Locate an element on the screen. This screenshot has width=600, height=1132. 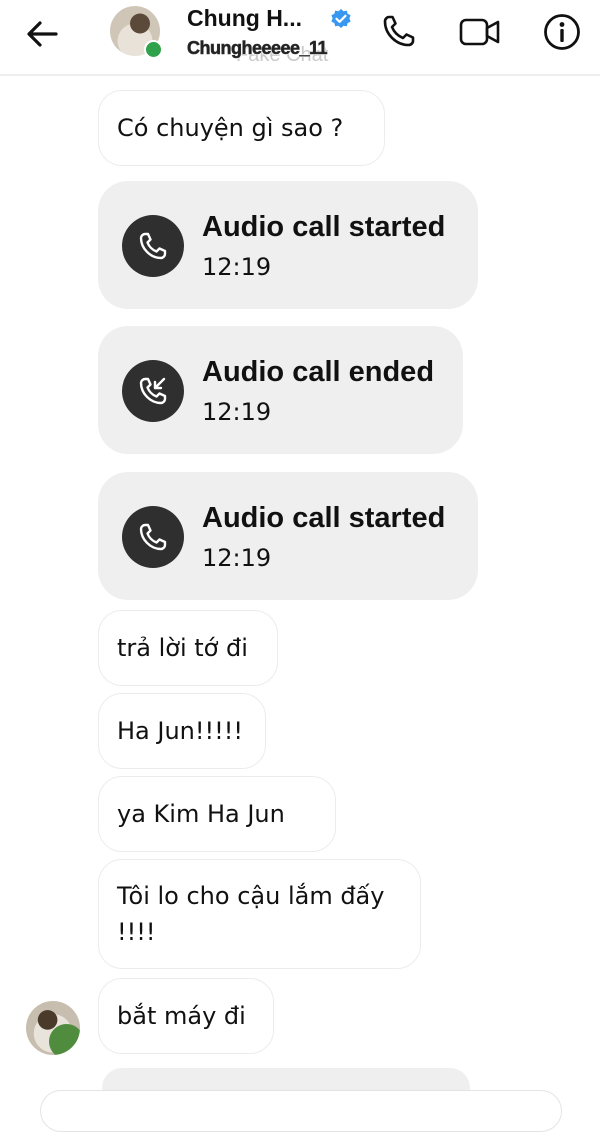
verified-badge-icon is located at coordinates (341, 19).